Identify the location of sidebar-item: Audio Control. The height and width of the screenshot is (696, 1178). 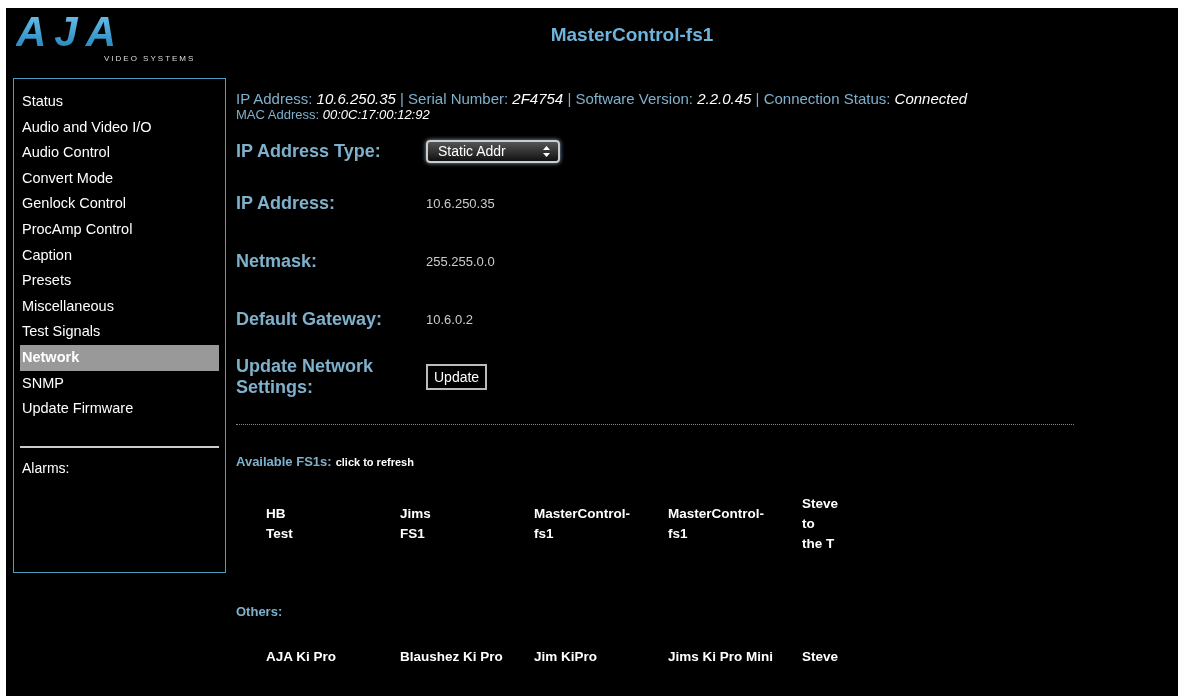
(119, 153).